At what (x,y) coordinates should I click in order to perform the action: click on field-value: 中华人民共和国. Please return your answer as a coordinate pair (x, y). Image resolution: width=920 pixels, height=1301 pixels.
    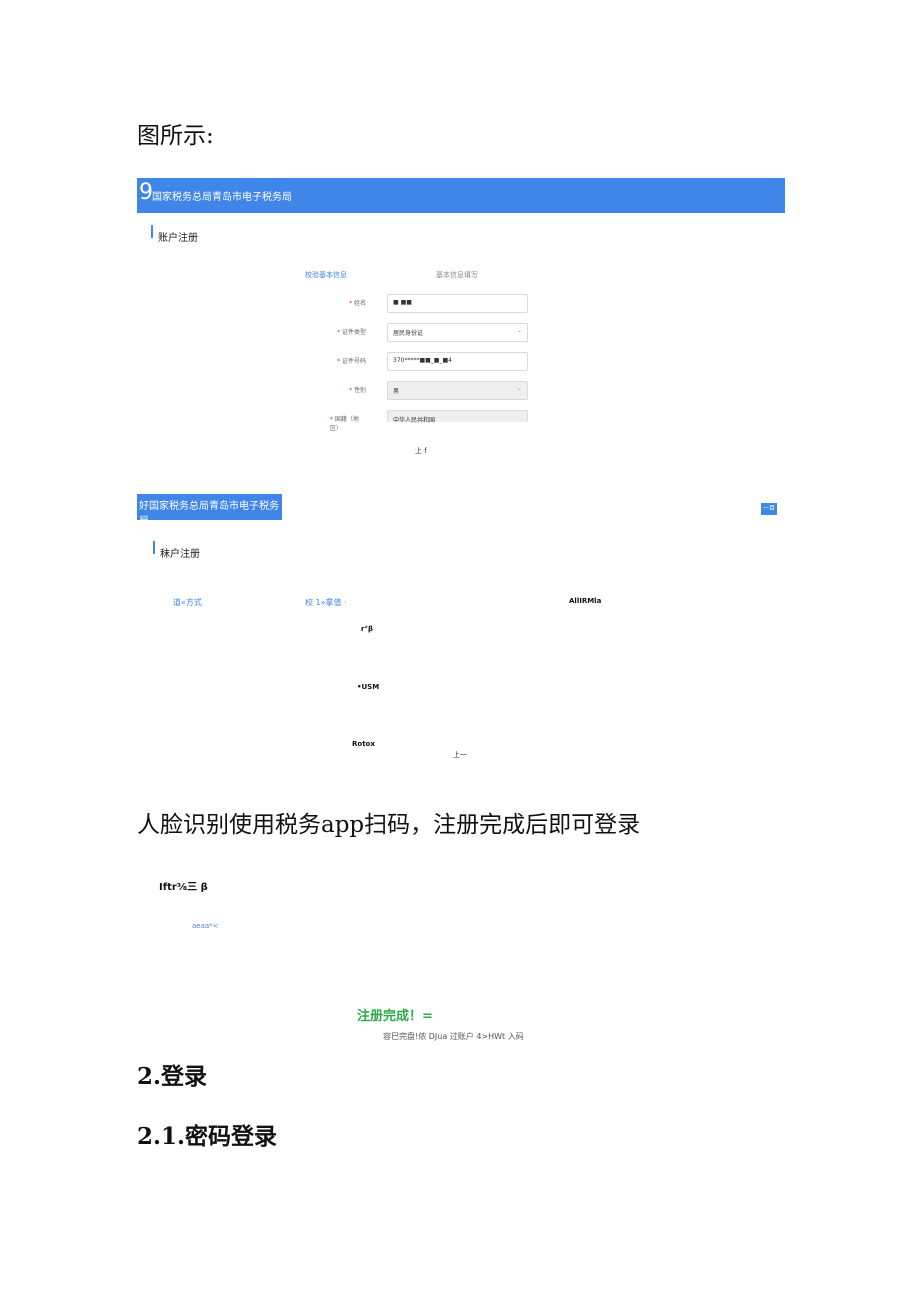
    Looking at the image, I should click on (414, 420).